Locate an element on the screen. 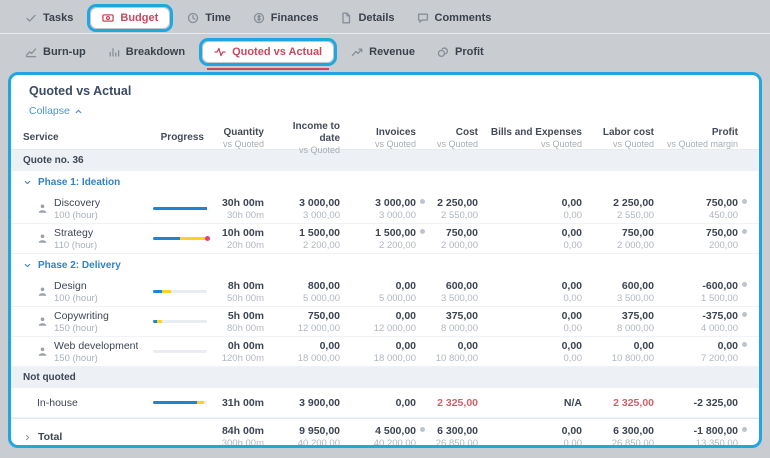  collapse-button: Collapse is located at coordinates (56, 111).